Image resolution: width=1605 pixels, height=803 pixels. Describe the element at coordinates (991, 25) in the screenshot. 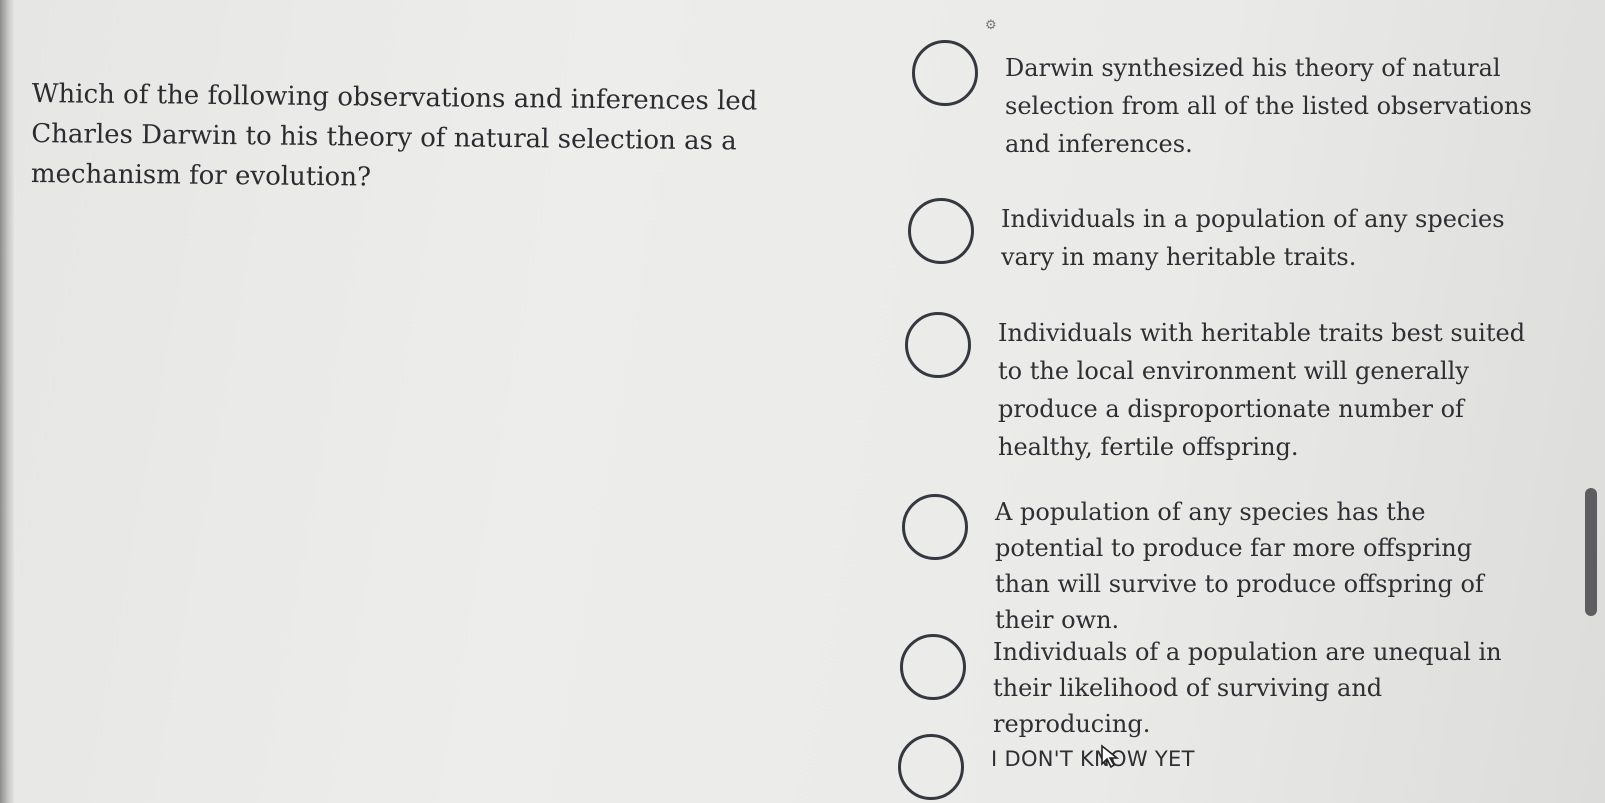

I see `small-gear-icon: ⚙` at that location.